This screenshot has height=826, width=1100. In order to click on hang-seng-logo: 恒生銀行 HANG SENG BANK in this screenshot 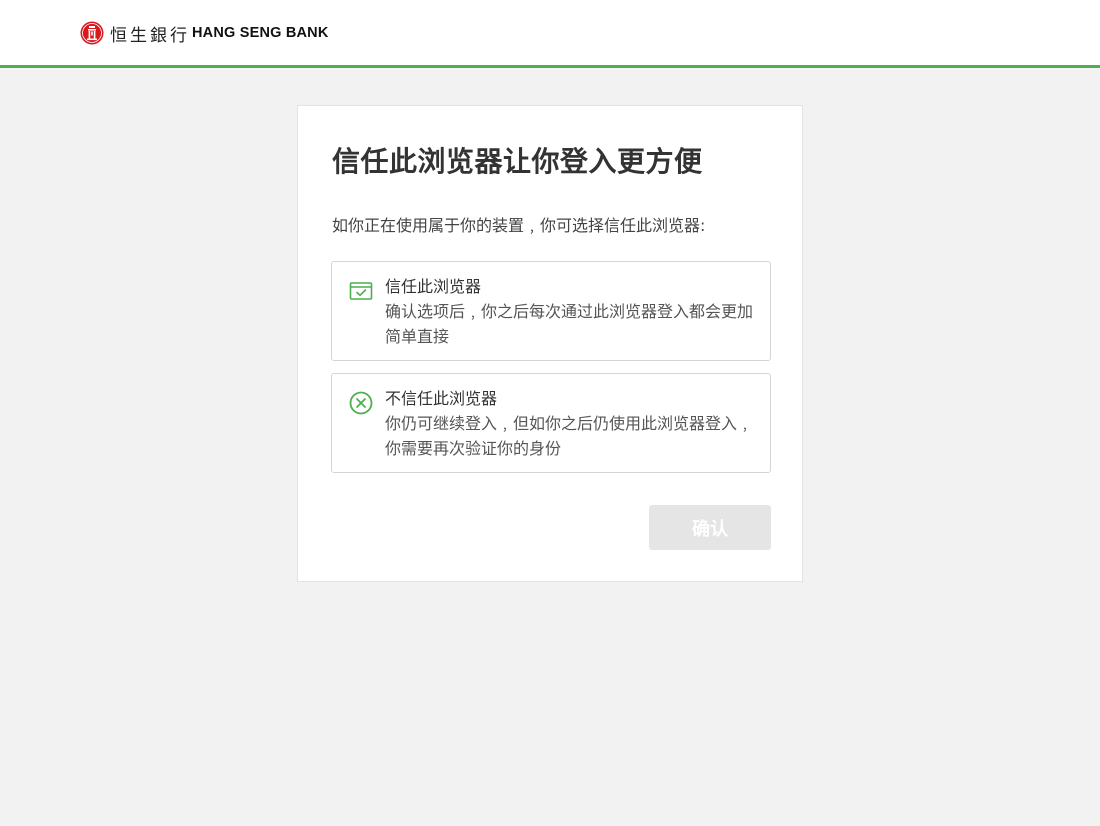, I will do `click(204, 33)`.